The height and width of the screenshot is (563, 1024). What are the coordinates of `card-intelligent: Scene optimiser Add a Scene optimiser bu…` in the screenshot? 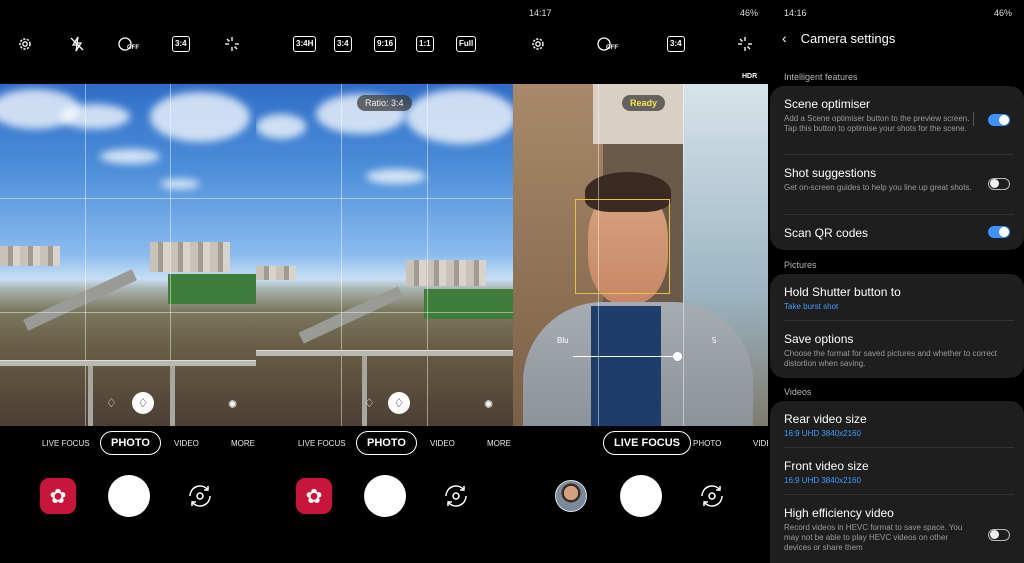 It's located at (897, 168).